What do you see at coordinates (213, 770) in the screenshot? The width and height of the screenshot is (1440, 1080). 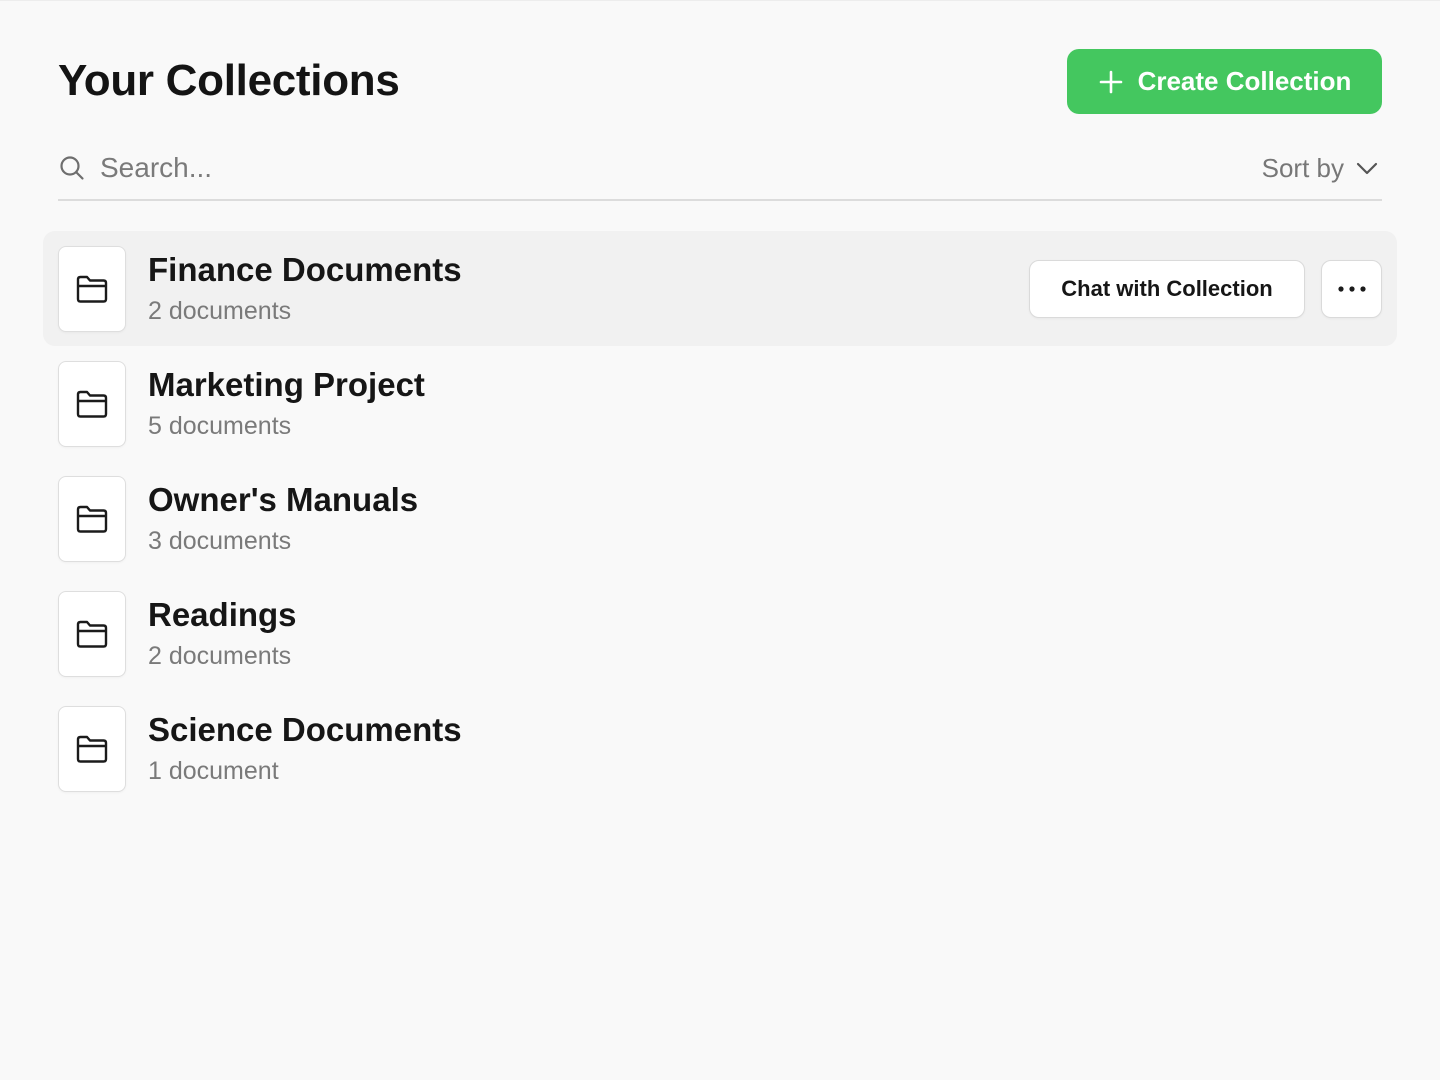 I see `collection-document-count: 1 document` at bounding box center [213, 770].